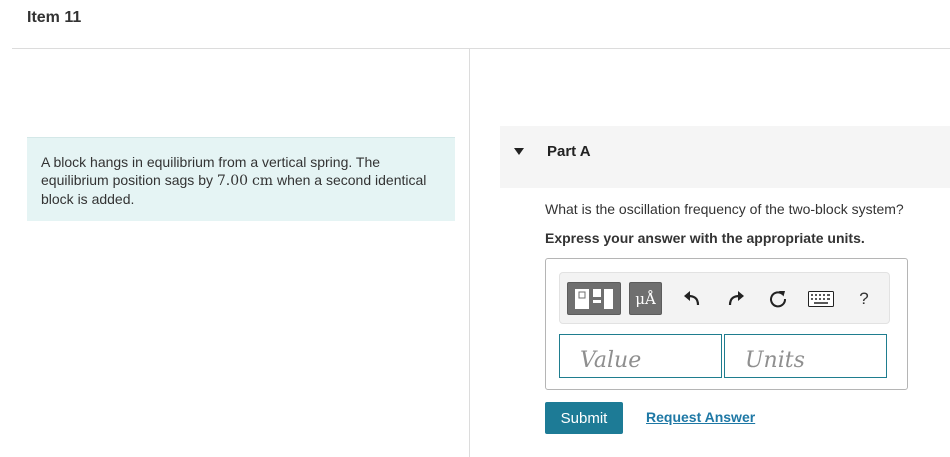  Describe the element at coordinates (481, 48) in the screenshot. I see `header-divider` at that location.